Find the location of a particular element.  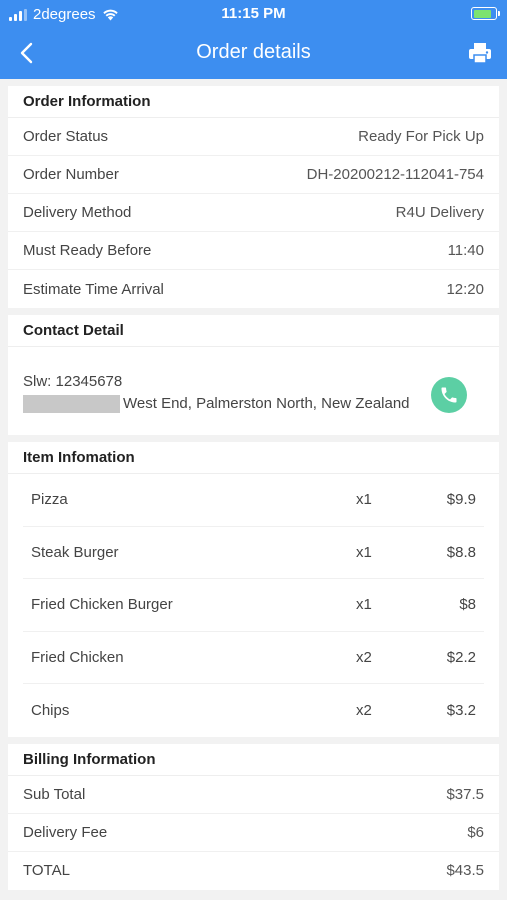

item-name: Chips is located at coordinates (50, 710).